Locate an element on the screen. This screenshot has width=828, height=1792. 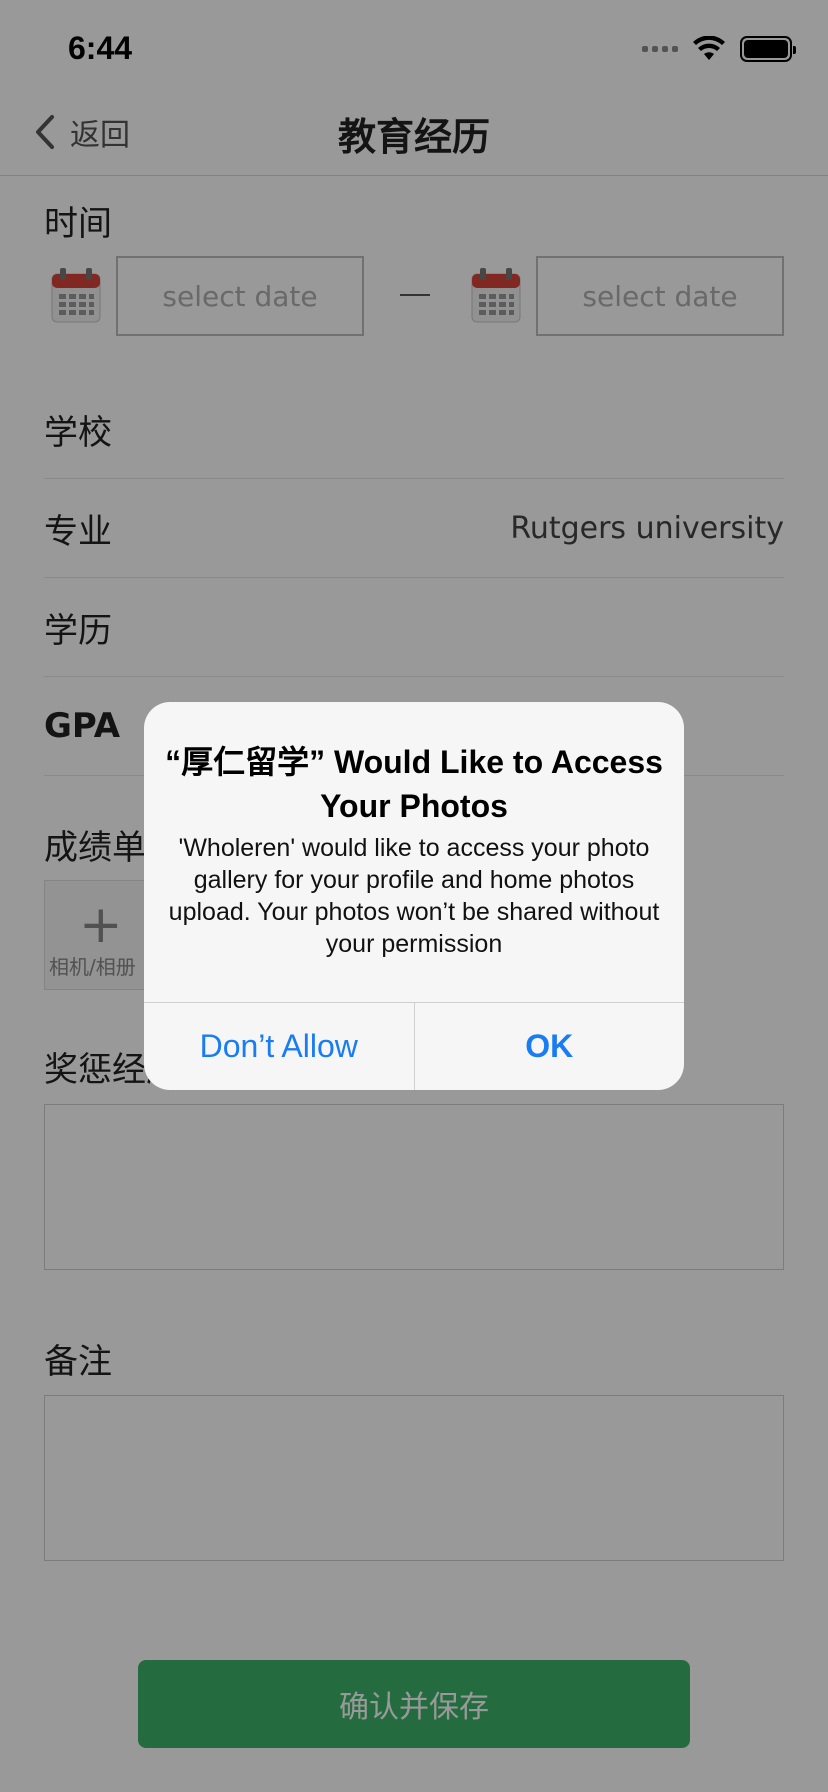
dont-allow-button: Don’t Allow is located at coordinates (279, 1046).